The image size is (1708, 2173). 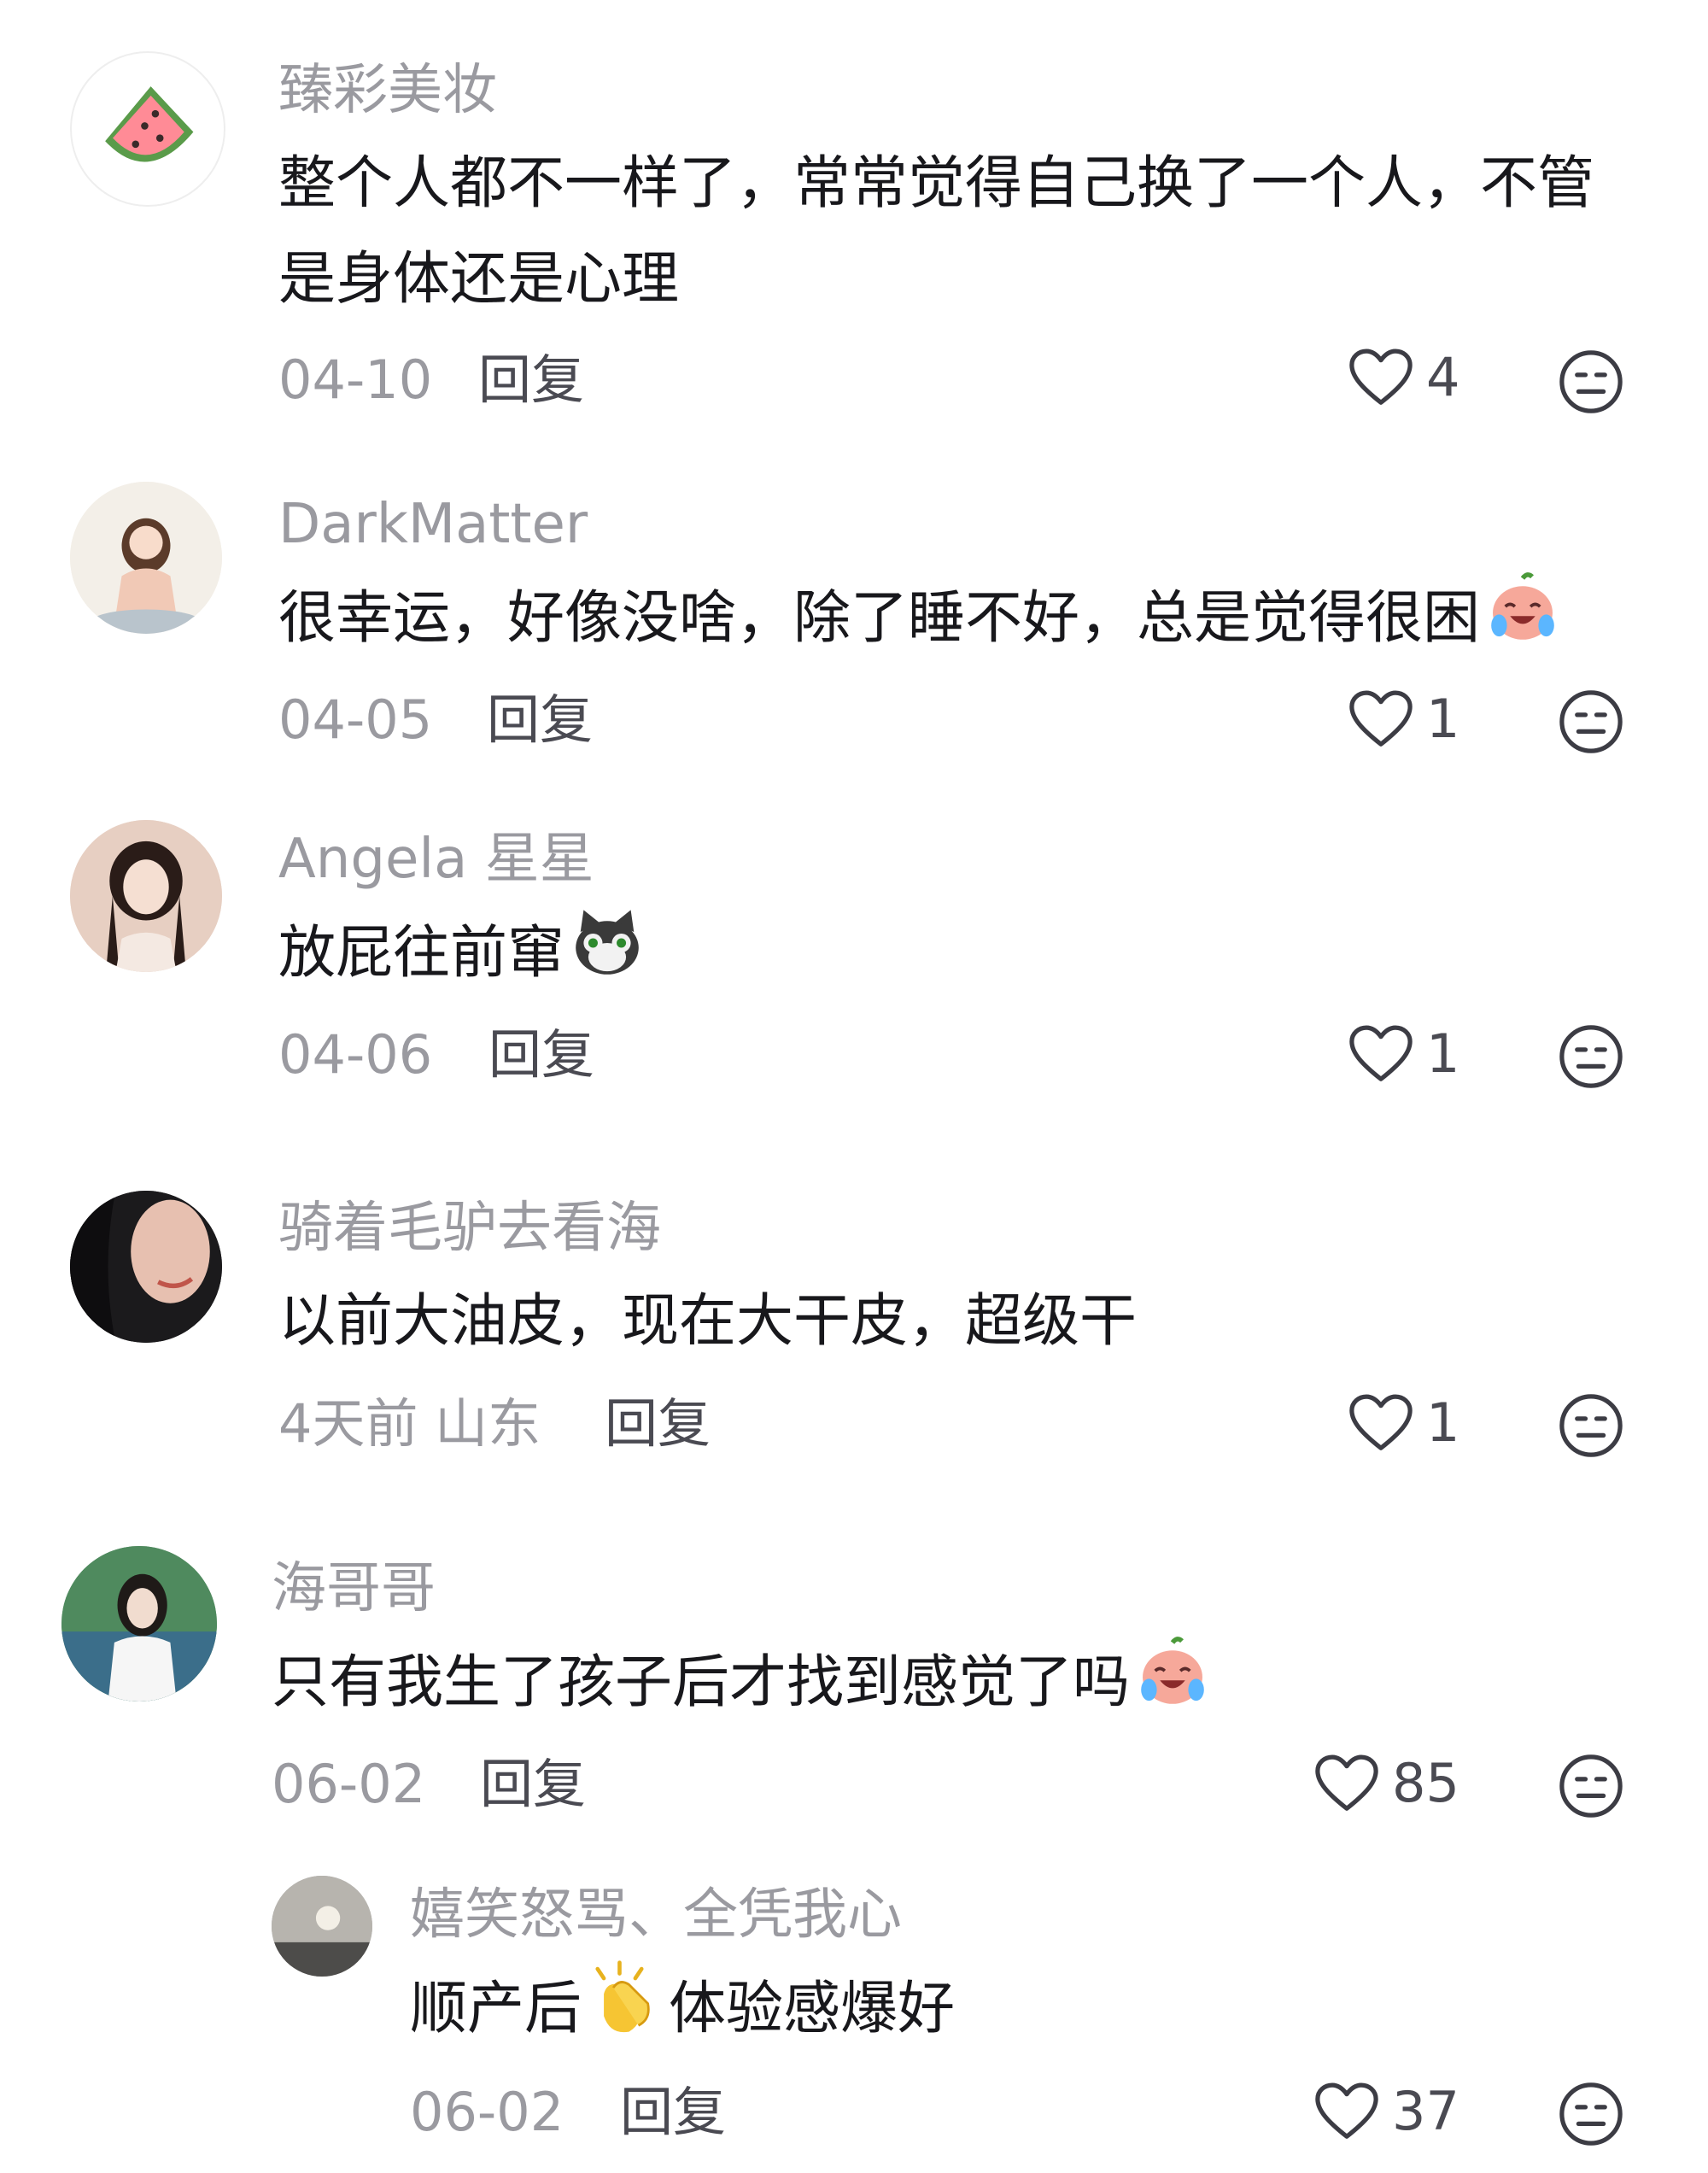 I want to click on comment-text: 只有我生了孩子后才找到感觉了吗, so click(x=955, y=1681).